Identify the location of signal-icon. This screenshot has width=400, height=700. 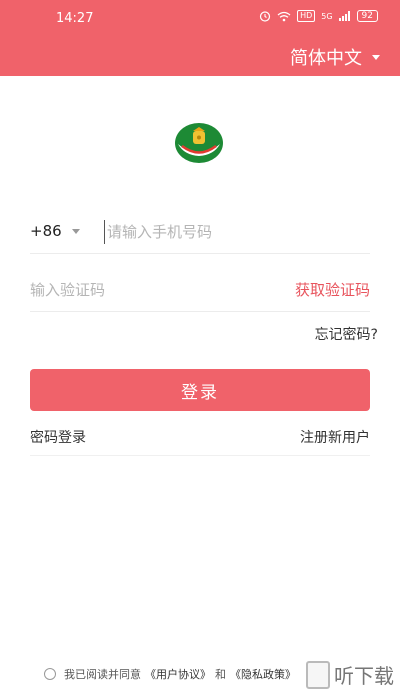
(344, 16).